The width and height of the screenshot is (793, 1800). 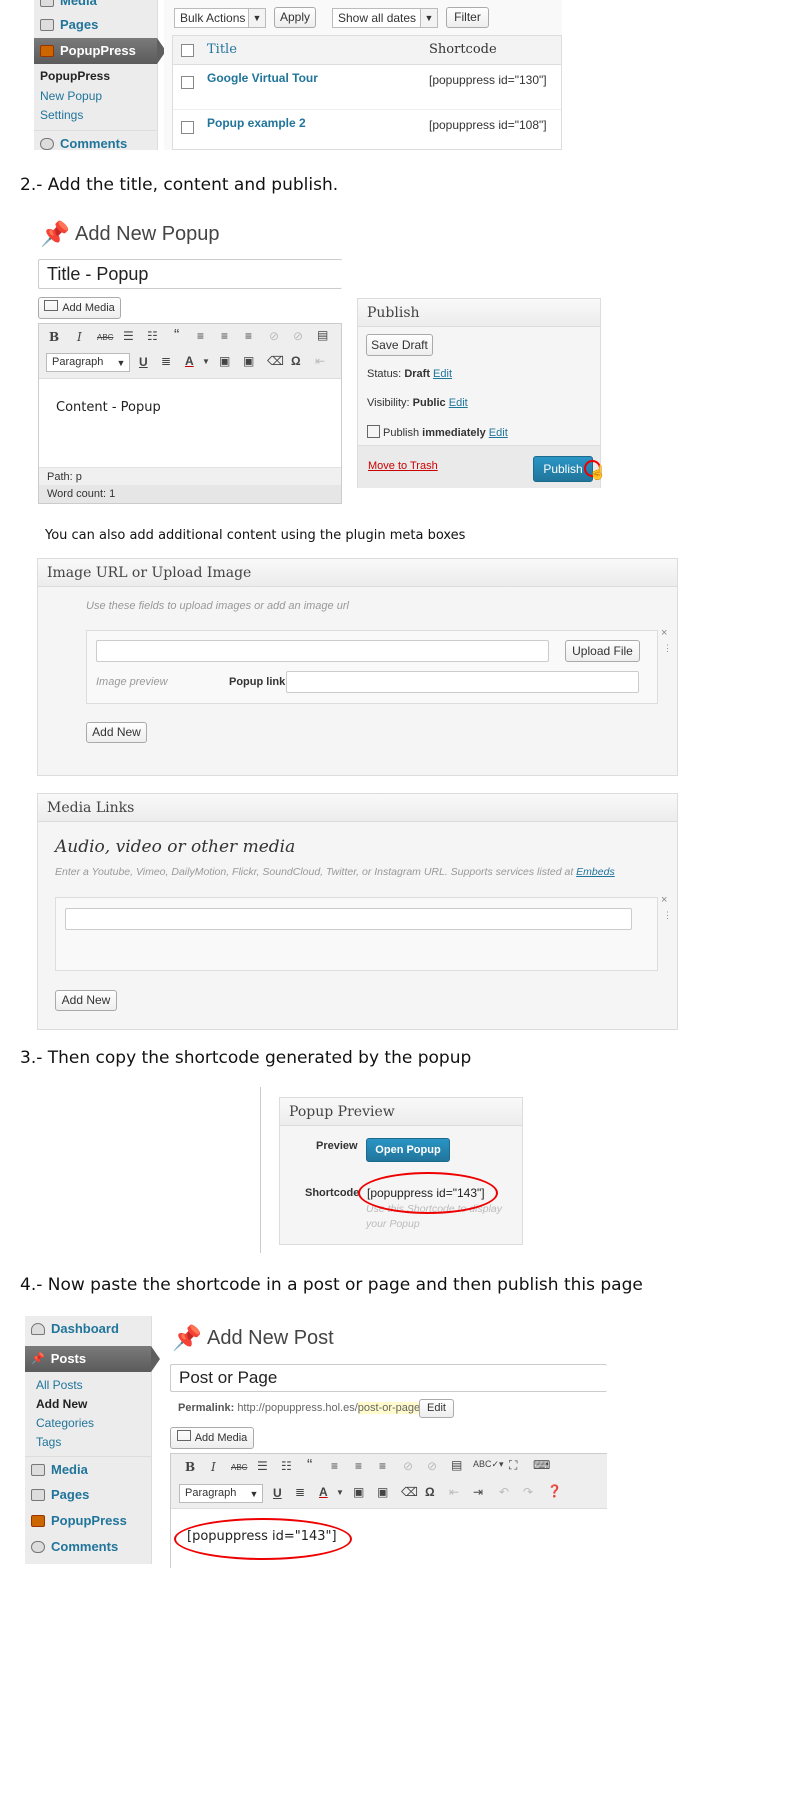 I want to click on submenu-add-new: Add New, so click(x=61, y=1404).